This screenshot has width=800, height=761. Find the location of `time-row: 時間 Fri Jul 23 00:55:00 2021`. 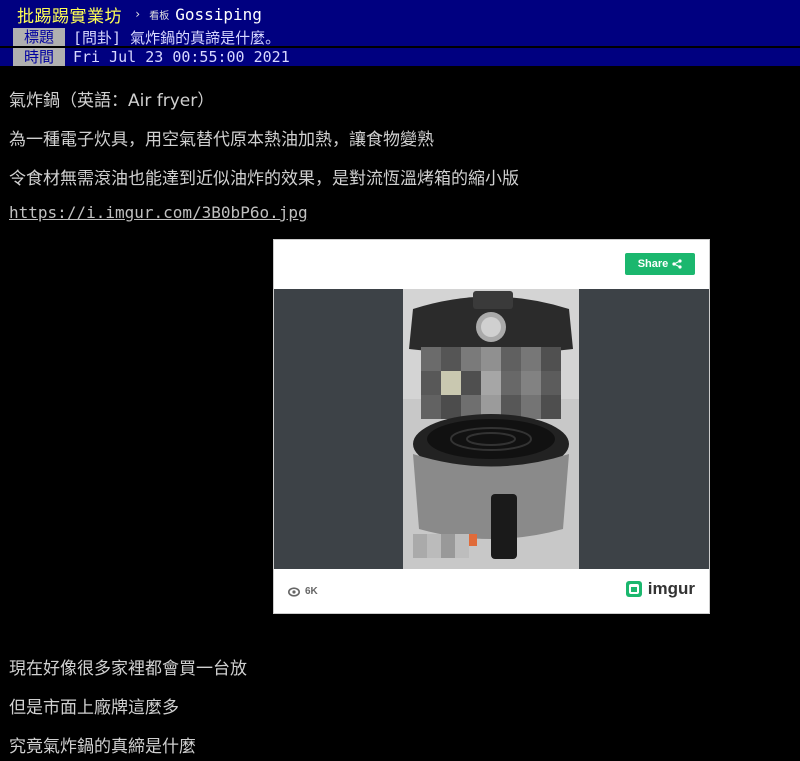

time-row: 時間 Fri Jul 23 00:55:00 2021 is located at coordinates (400, 57).